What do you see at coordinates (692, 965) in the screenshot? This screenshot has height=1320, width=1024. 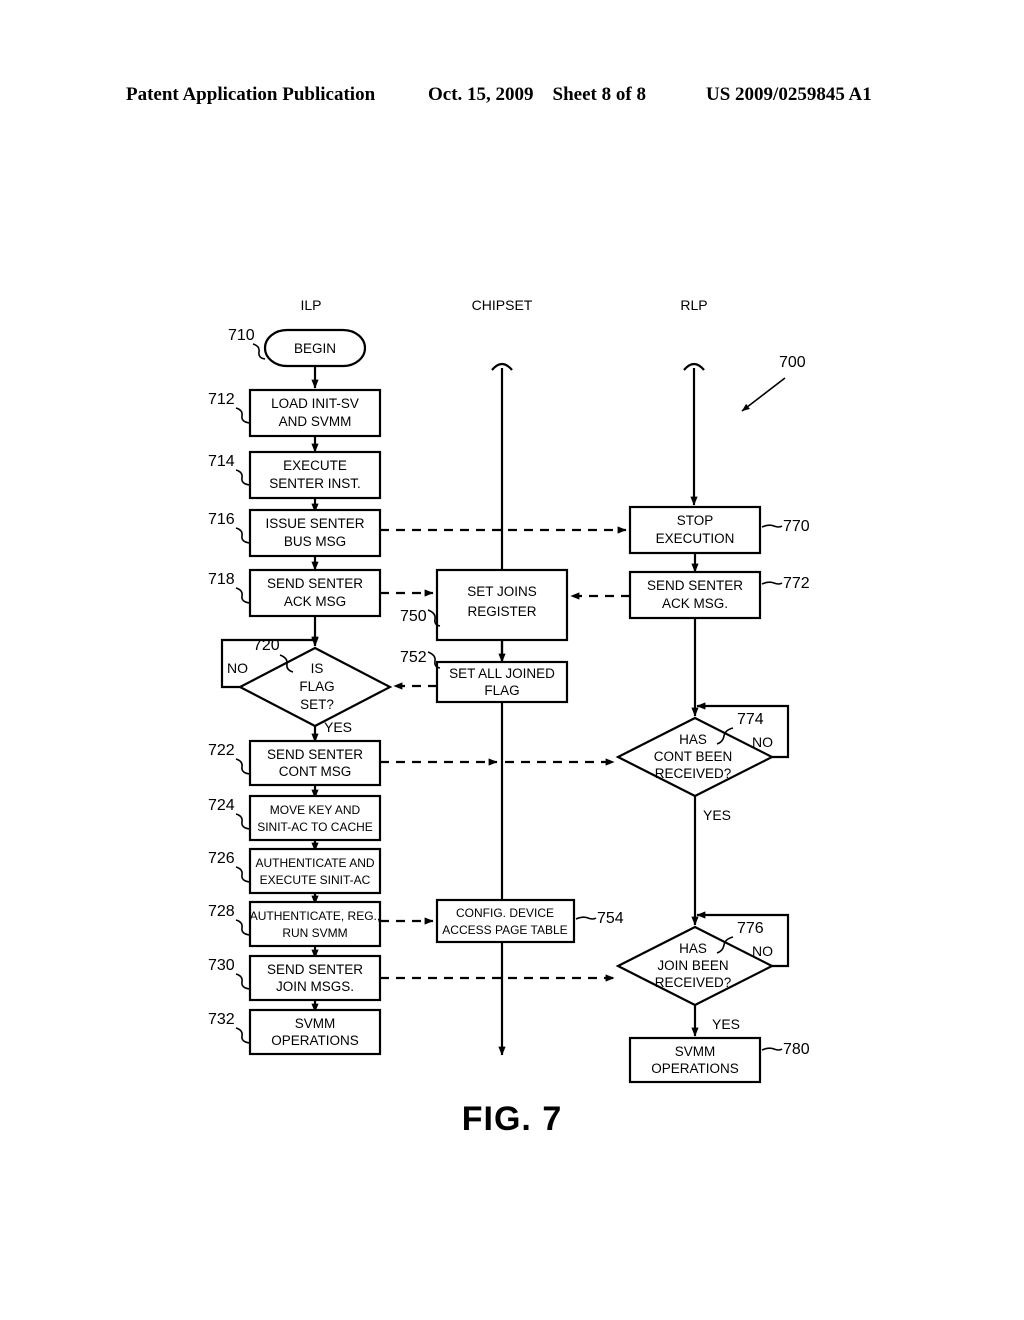 I see `node-776-label-2: JOIN BEEN` at bounding box center [692, 965].